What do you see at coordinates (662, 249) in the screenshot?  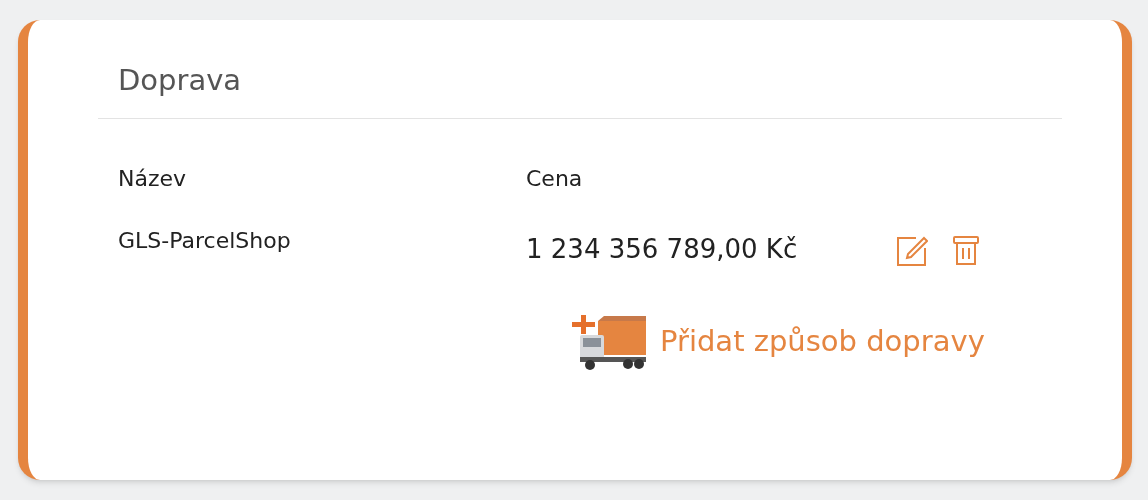 I see `table-cell-text: 1 234 356 789,00 Kč` at bounding box center [662, 249].